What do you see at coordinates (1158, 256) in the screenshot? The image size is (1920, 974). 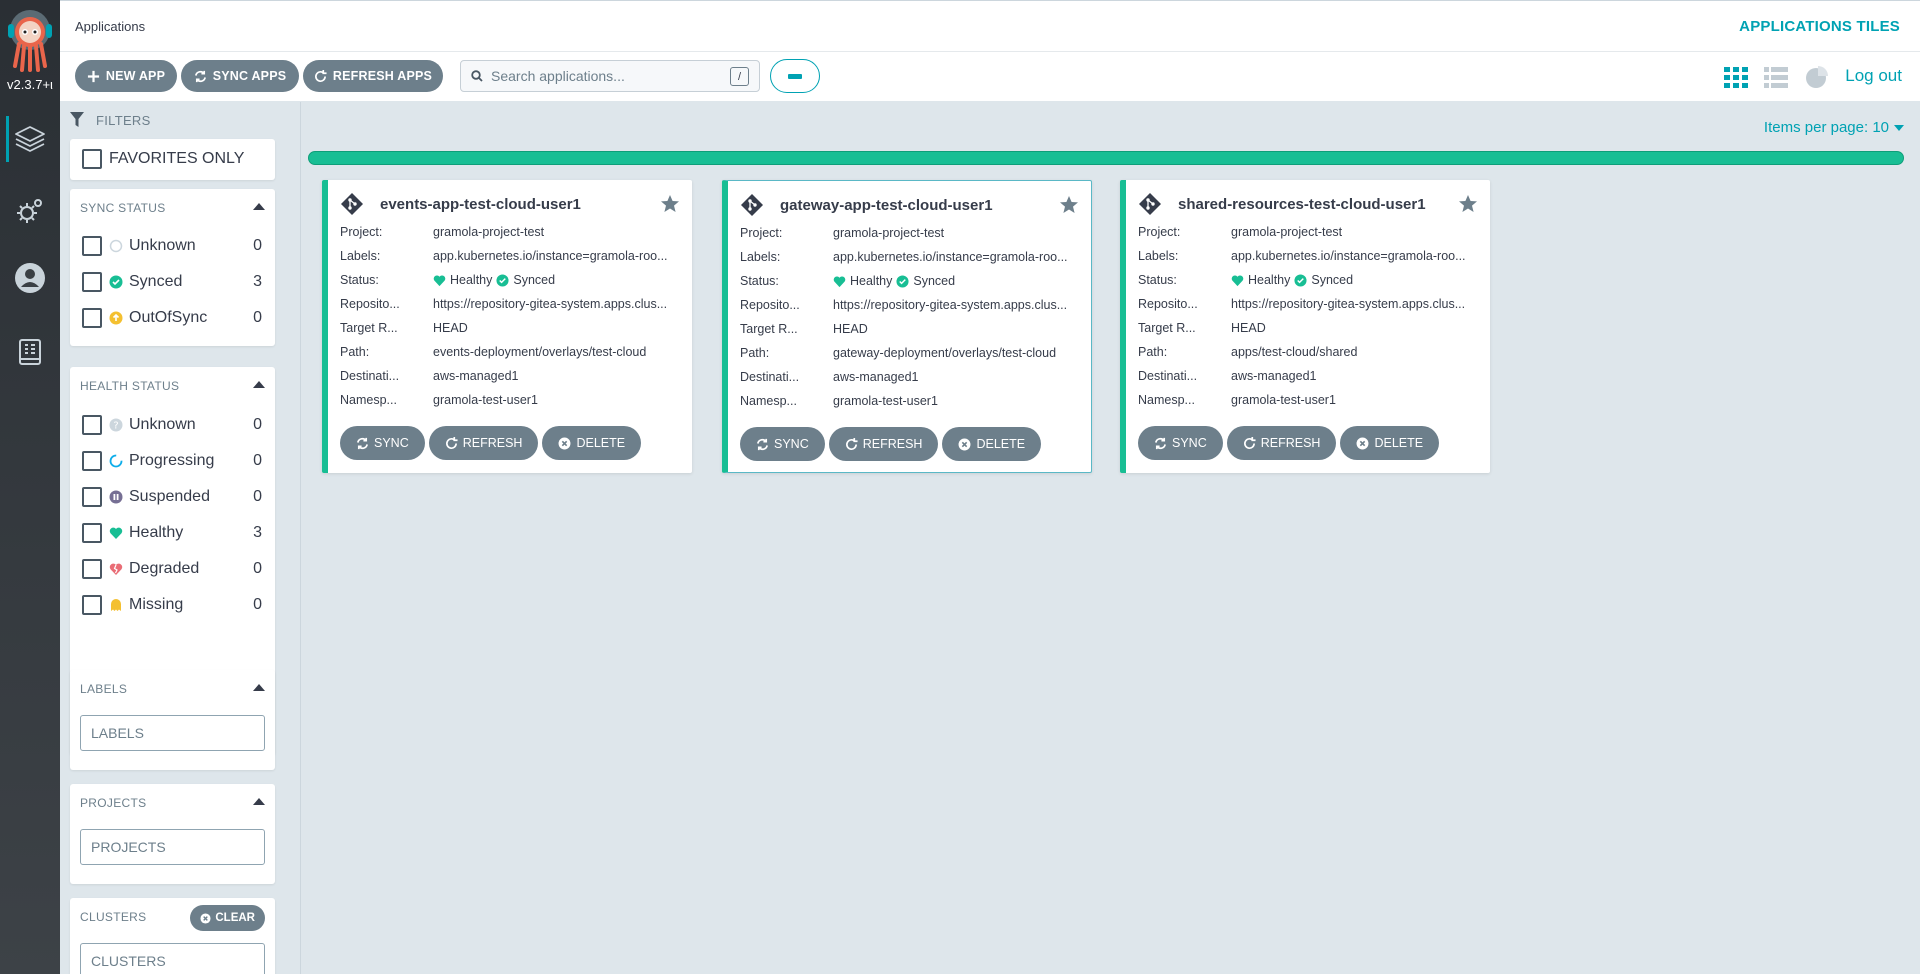 I see `field-key: Labels:` at bounding box center [1158, 256].